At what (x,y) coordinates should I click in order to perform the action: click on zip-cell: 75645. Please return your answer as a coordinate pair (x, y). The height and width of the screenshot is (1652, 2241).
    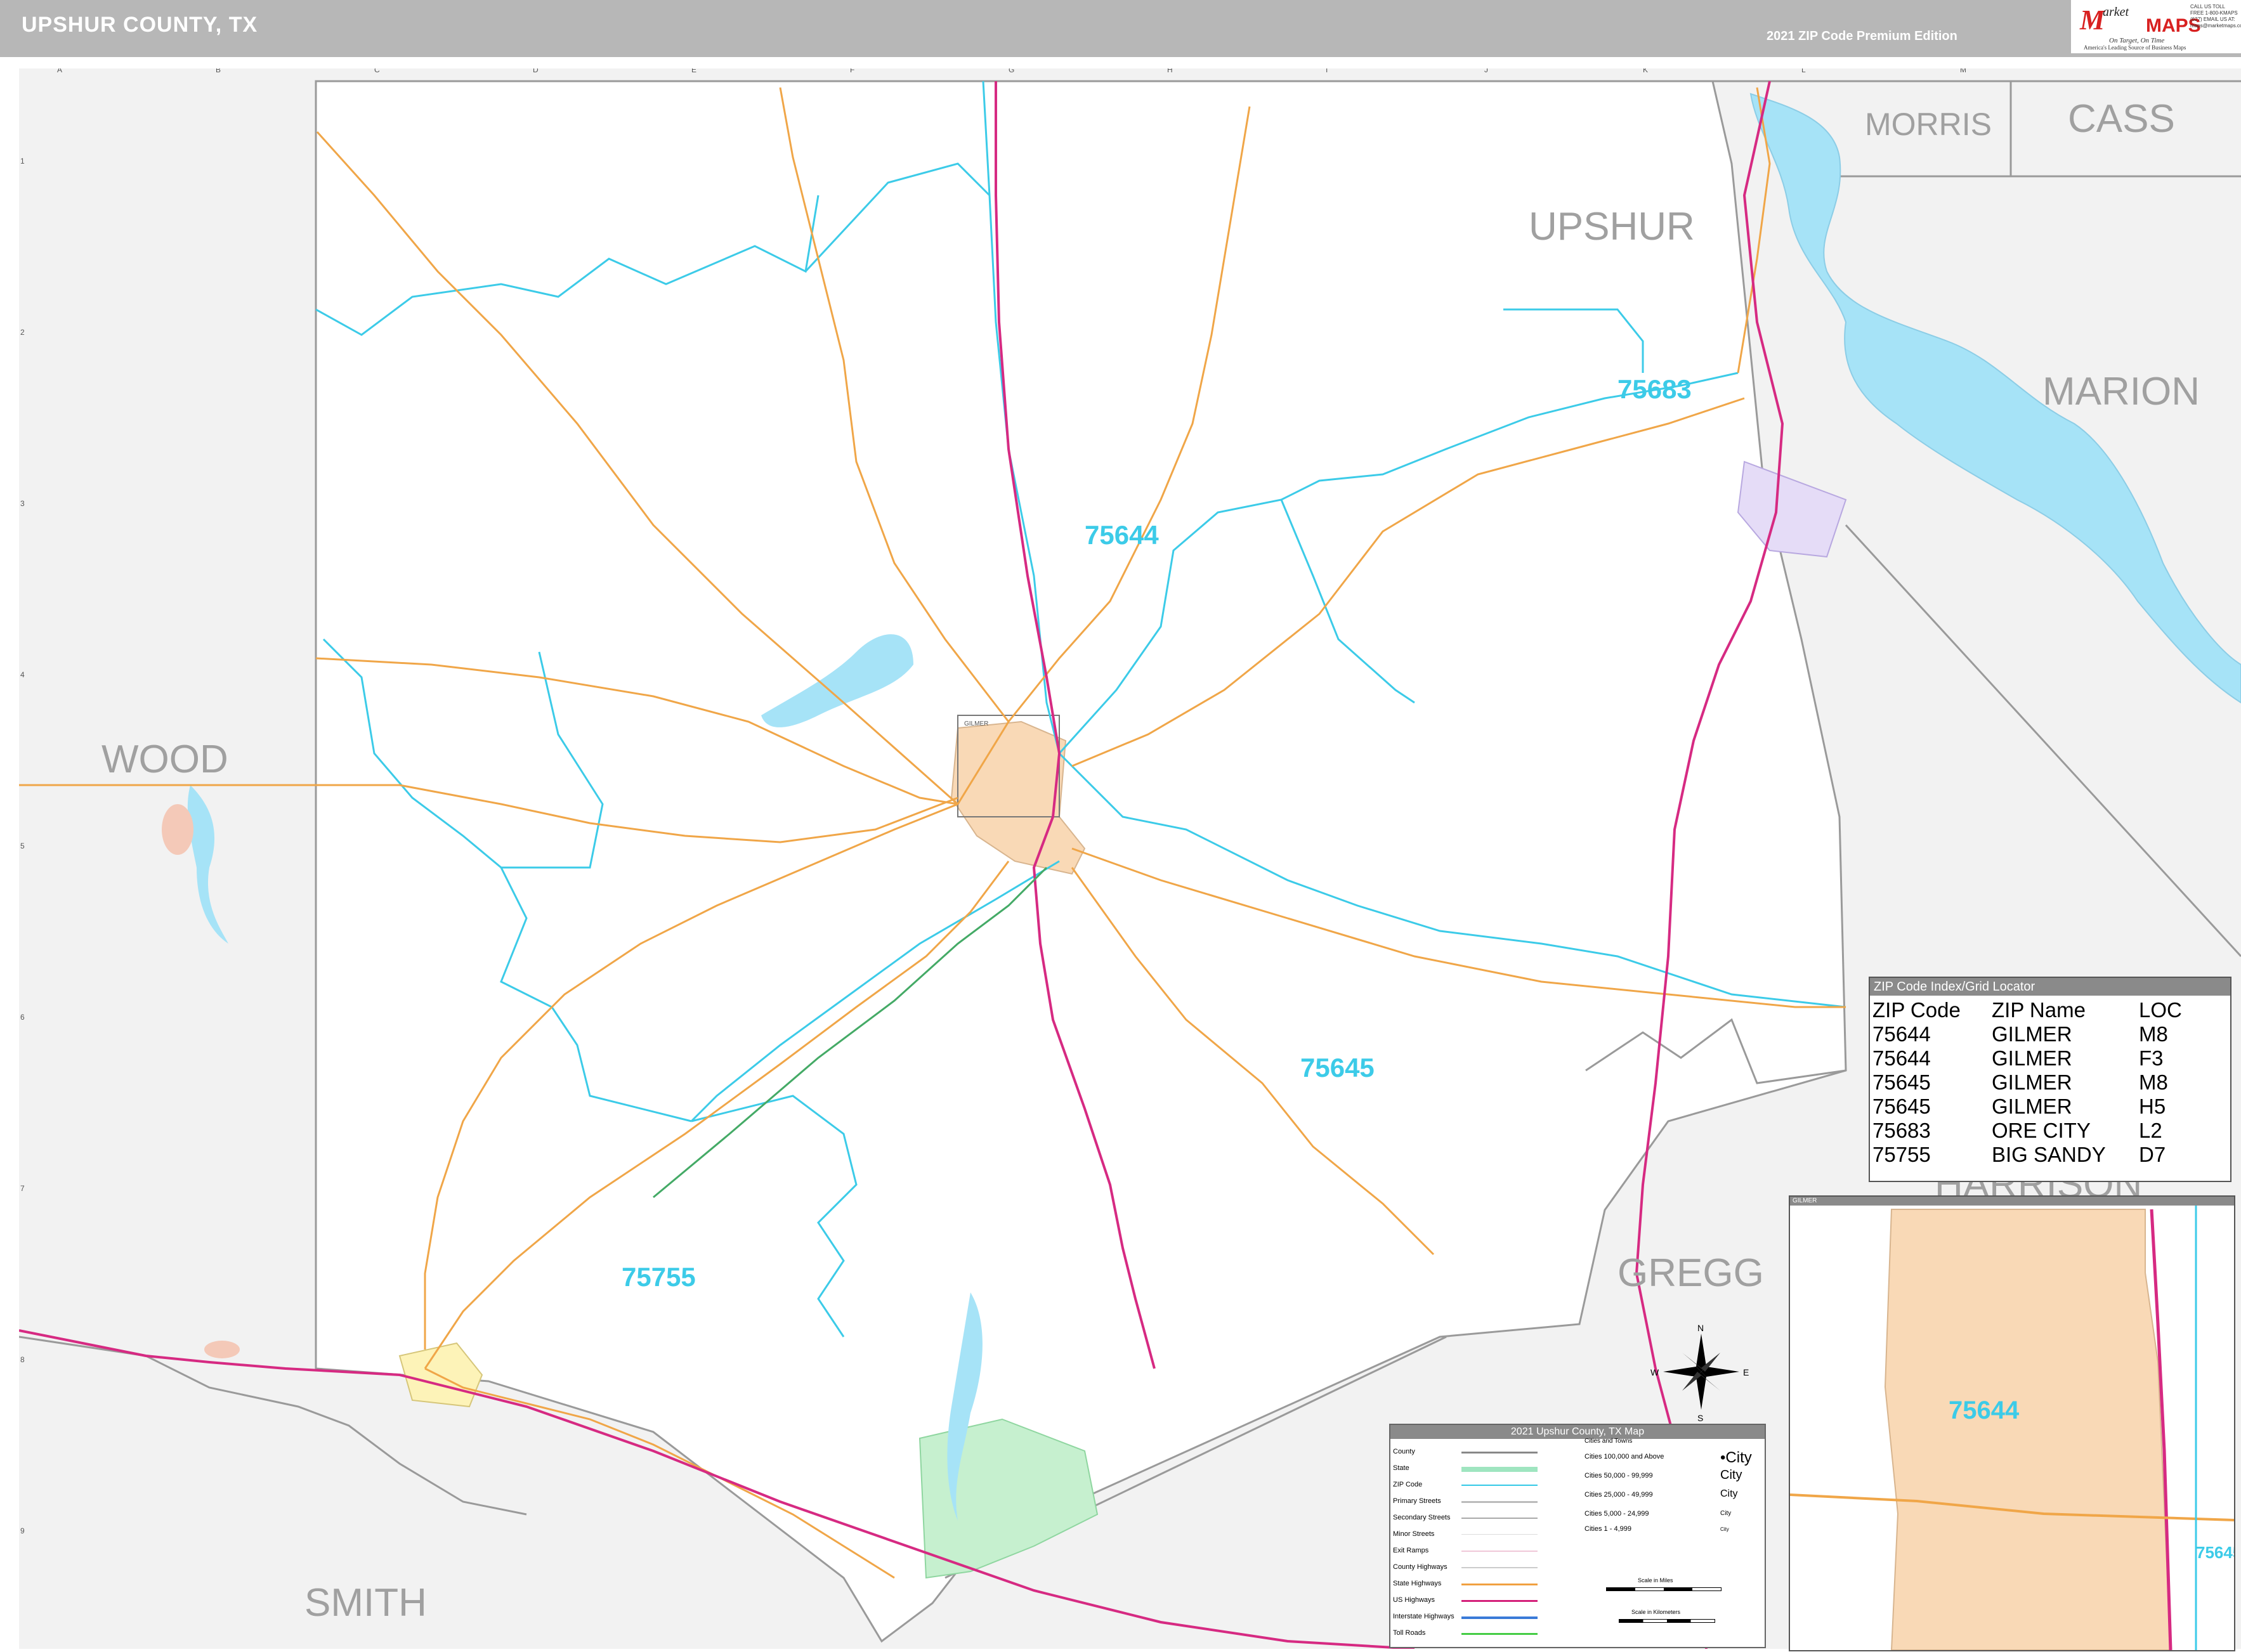
    Looking at the image, I should click on (1902, 1082).